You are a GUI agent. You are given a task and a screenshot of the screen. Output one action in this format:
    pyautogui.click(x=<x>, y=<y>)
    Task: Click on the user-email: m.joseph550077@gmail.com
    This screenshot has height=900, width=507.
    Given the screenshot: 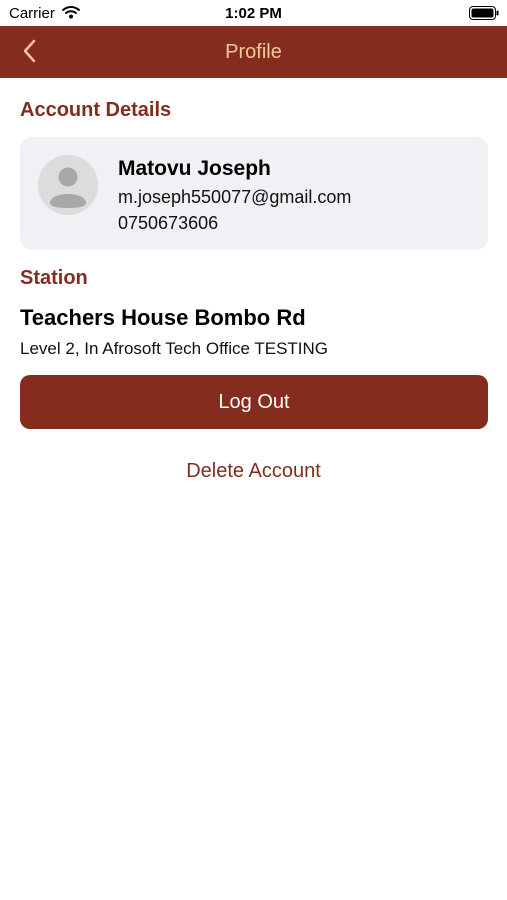 What is the action you would take?
    pyautogui.click(x=235, y=197)
    